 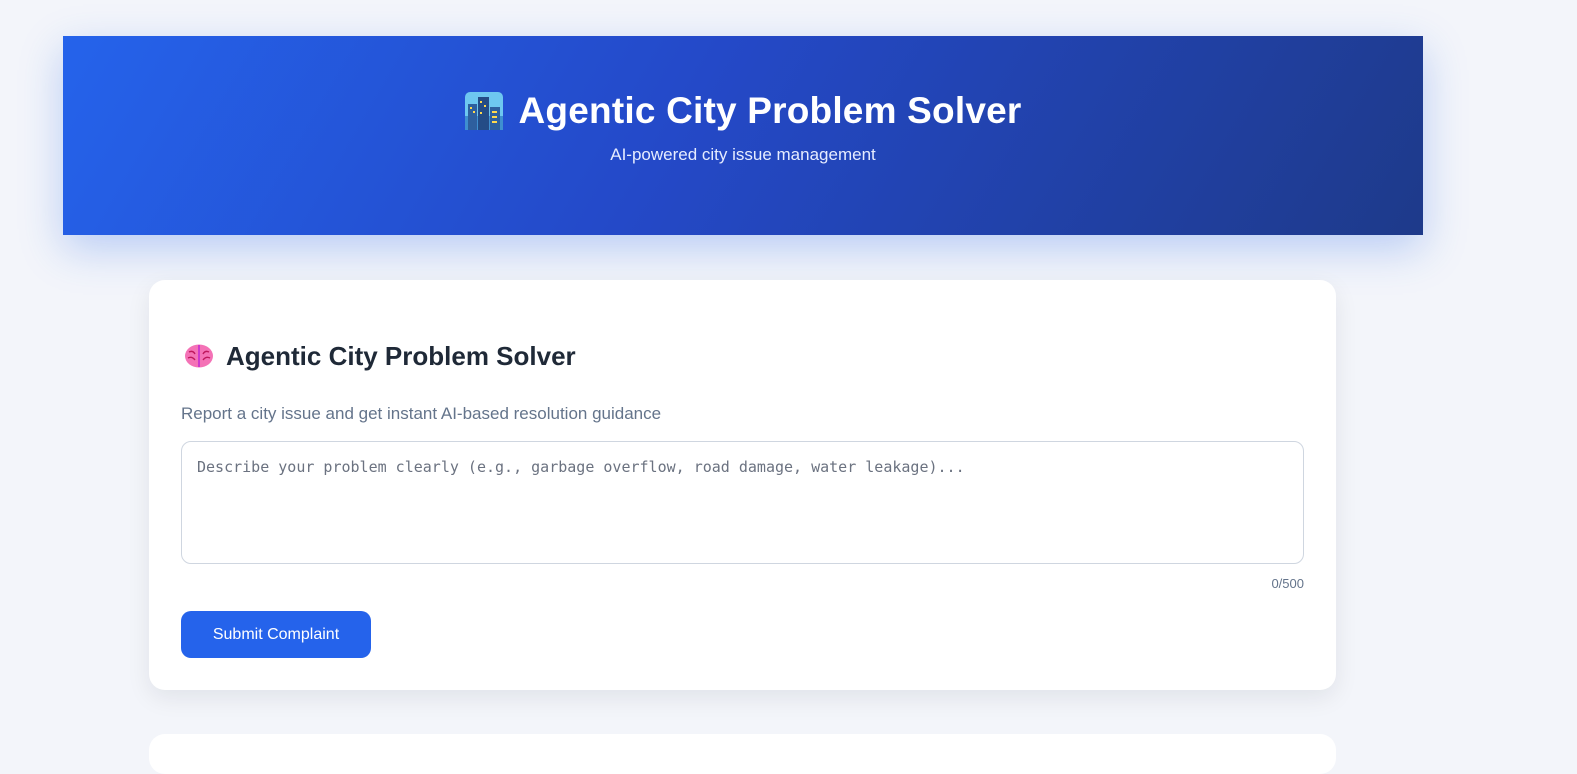 What do you see at coordinates (1287, 583) in the screenshot?
I see `character-counter: 0/500` at bounding box center [1287, 583].